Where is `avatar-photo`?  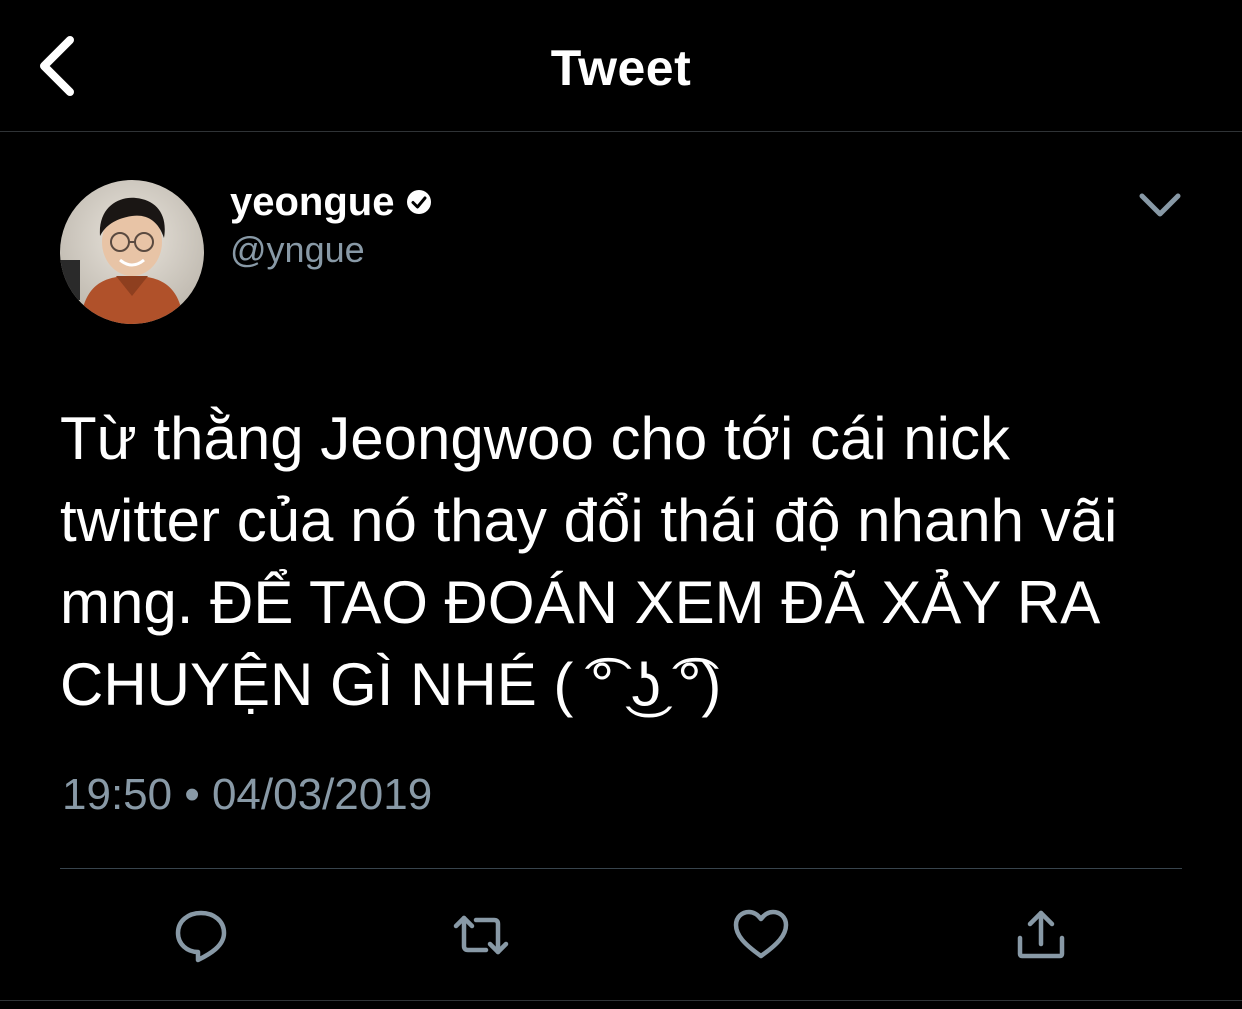 avatar-photo is located at coordinates (132, 252).